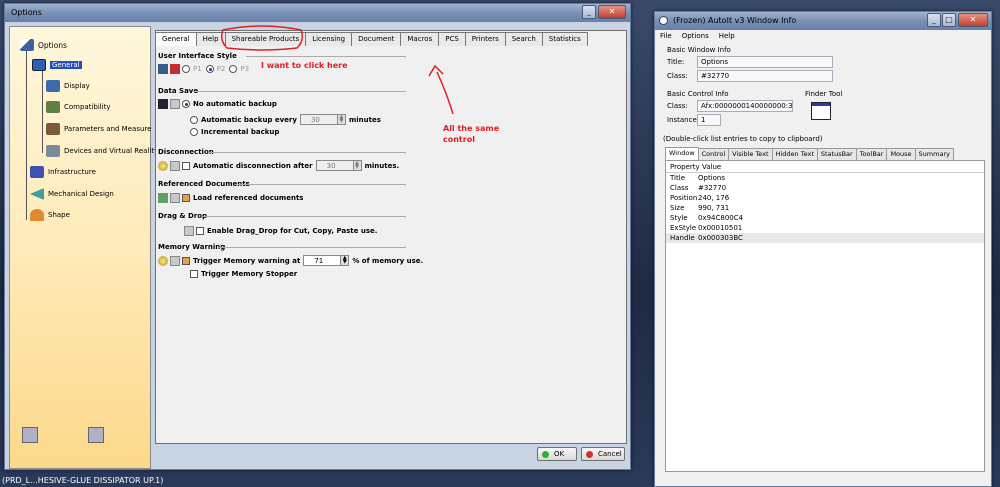 This screenshot has height=487, width=1000. What do you see at coordinates (825, 208) in the screenshot?
I see `list-item: Size 990, 731` at bounding box center [825, 208].